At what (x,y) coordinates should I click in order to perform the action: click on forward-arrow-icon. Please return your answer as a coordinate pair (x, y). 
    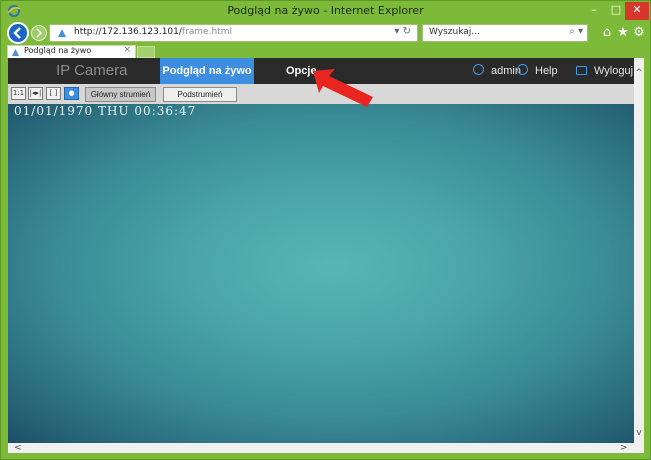
    Looking at the image, I should click on (39, 33).